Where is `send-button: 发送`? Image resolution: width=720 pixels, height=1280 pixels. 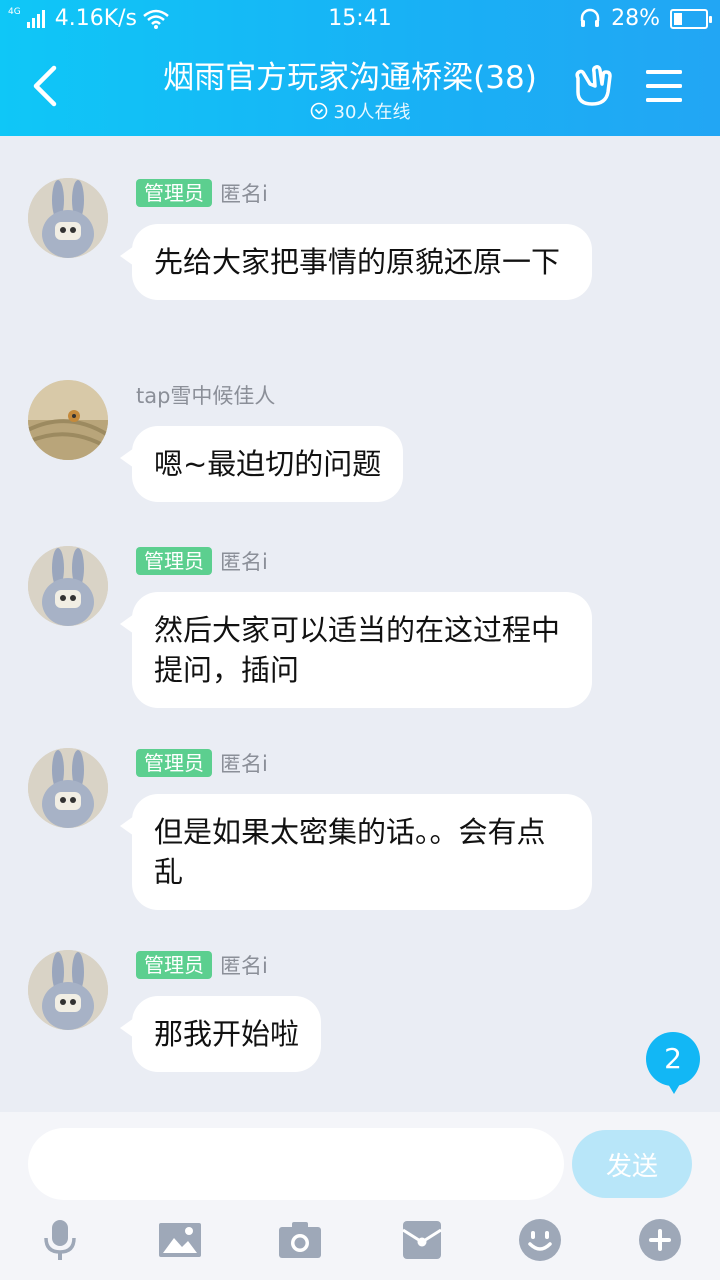
send-button: 发送 is located at coordinates (632, 1164).